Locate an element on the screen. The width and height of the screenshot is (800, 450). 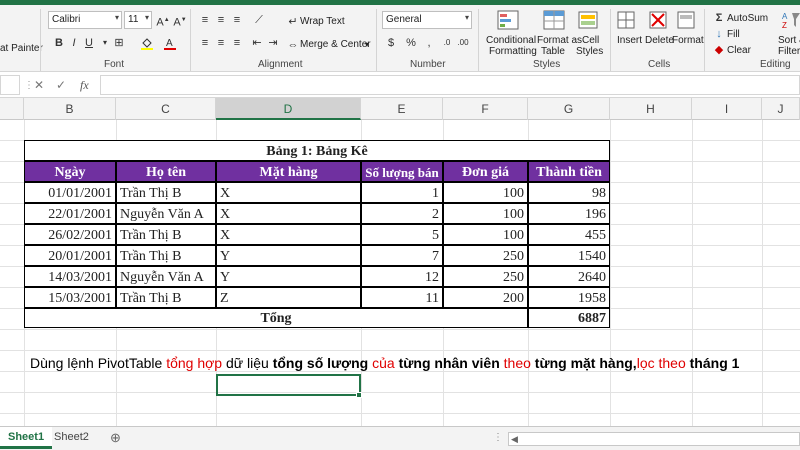
align-left-icon: ≡ is located at coordinates (205, 43).